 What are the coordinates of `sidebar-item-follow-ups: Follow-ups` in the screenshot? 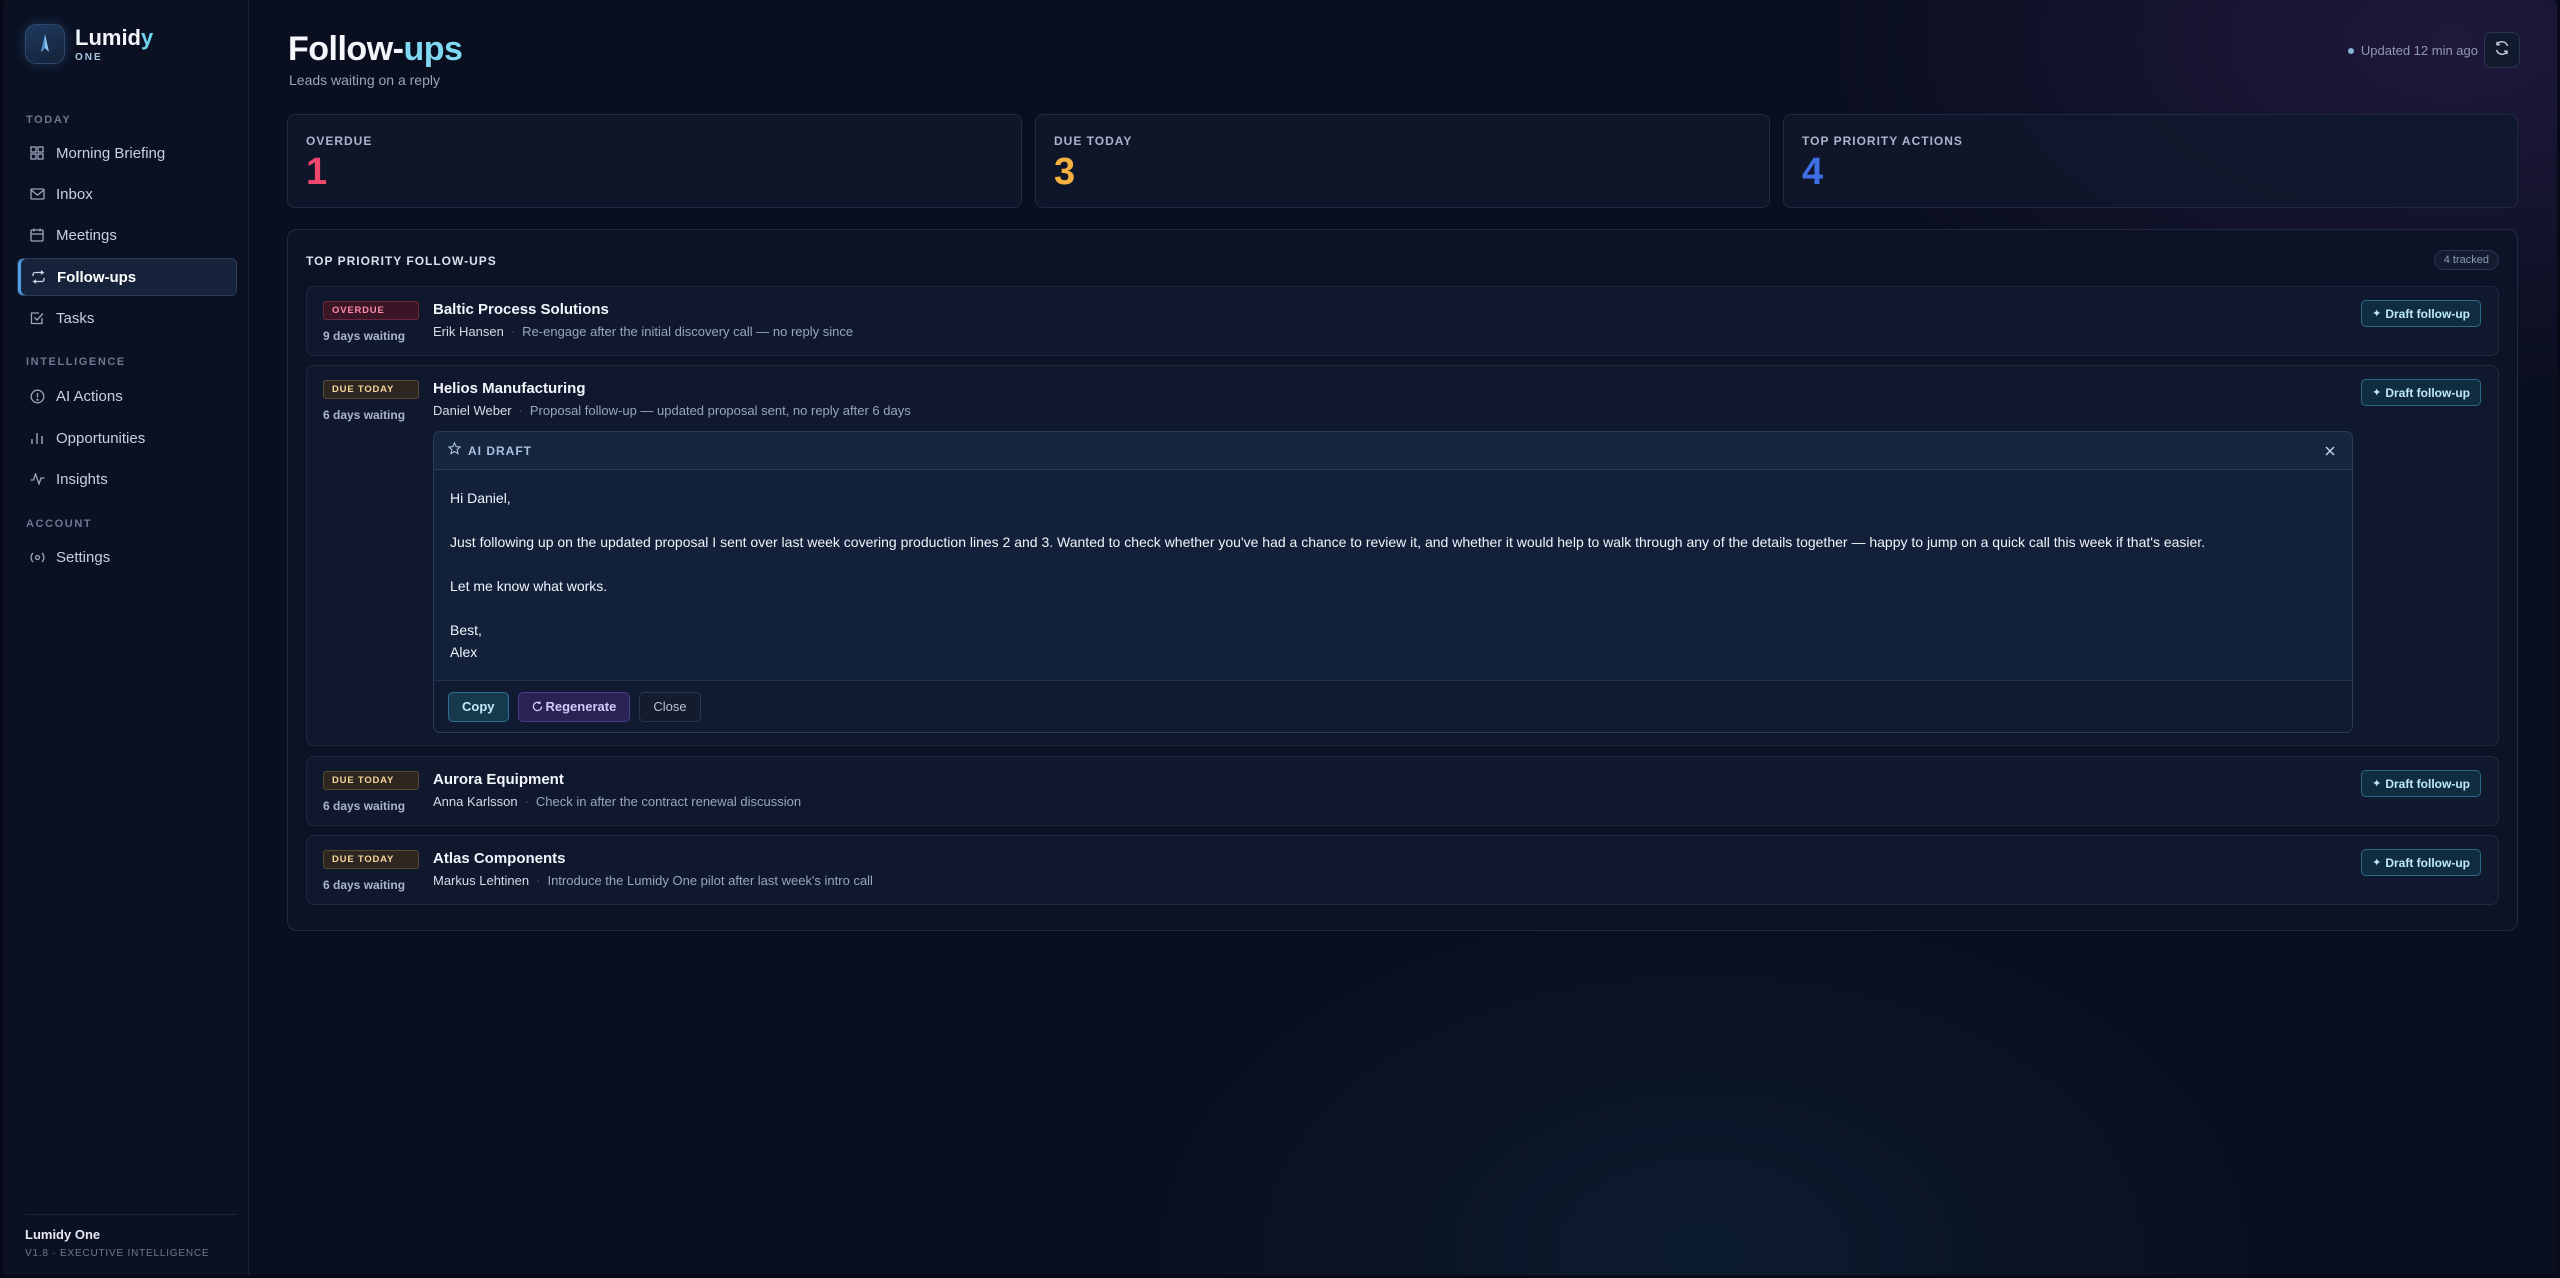 It's located at (127, 277).